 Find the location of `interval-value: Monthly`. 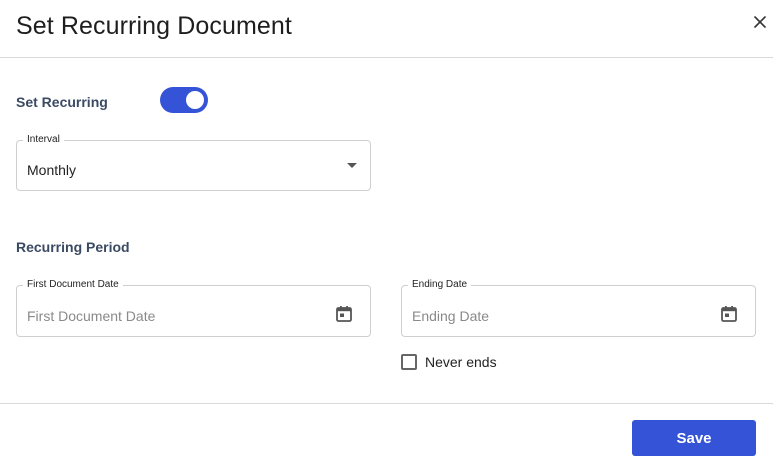

interval-value: Monthly is located at coordinates (52, 170).